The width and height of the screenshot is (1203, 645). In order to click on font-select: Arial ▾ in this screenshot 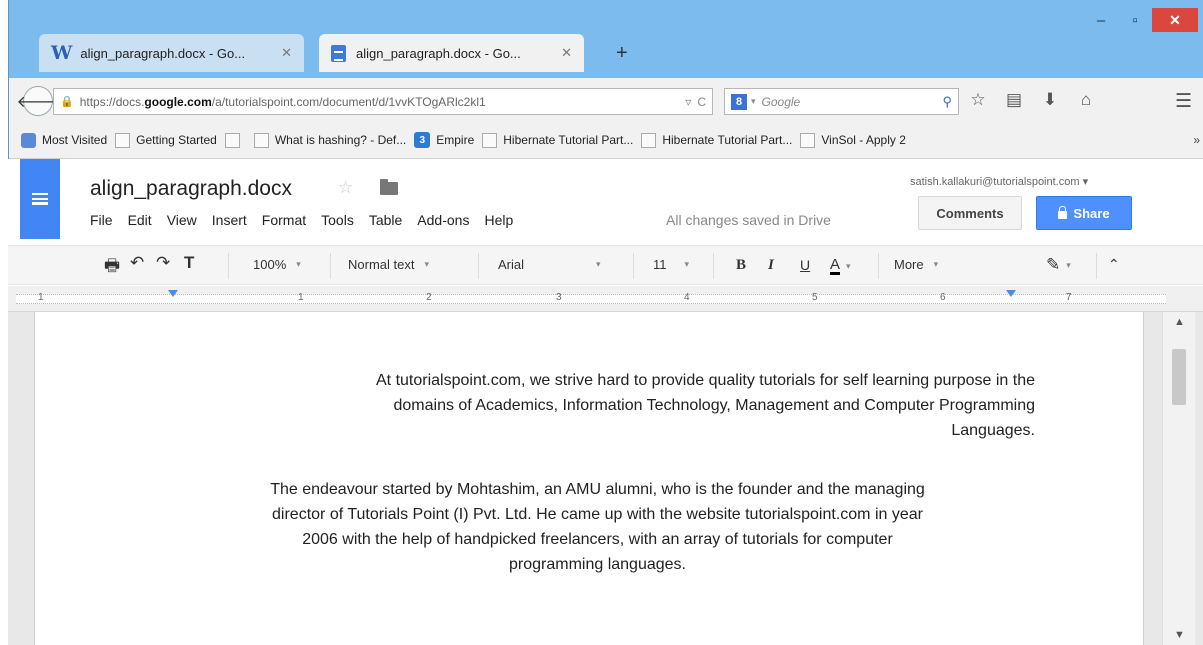, I will do `click(549, 264)`.